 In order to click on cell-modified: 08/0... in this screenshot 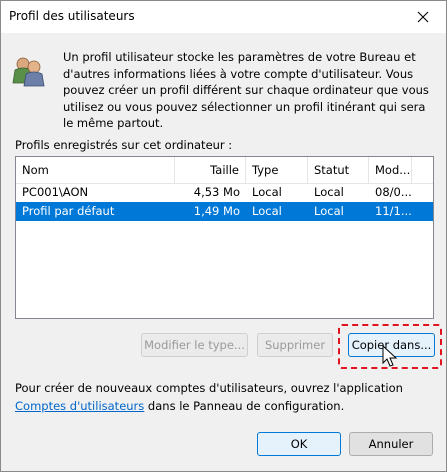, I will do `click(393, 192)`.